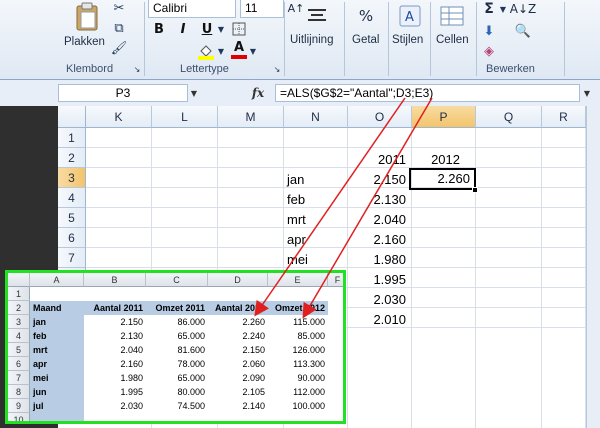 This screenshot has width=600, height=428. Describe the element at coordinates (317, 200) in the screenshot. I see `cell-N4: feb` at that location.